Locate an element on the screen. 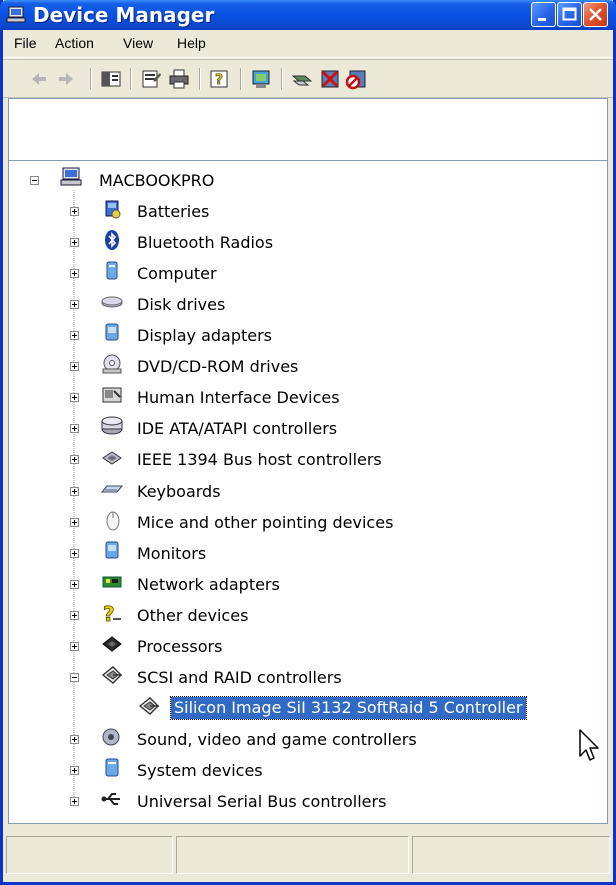 The height and width of the screenshot is (885, 616). unknown-device-icon: ? is located at coordinates (112, 613).